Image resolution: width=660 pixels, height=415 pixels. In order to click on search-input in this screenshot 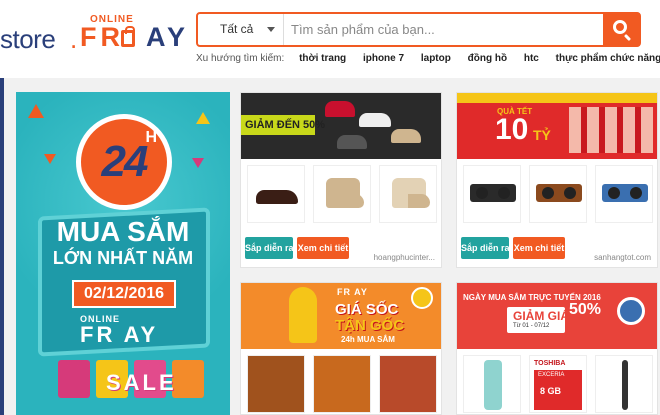, I will do `click(444, 29)`.